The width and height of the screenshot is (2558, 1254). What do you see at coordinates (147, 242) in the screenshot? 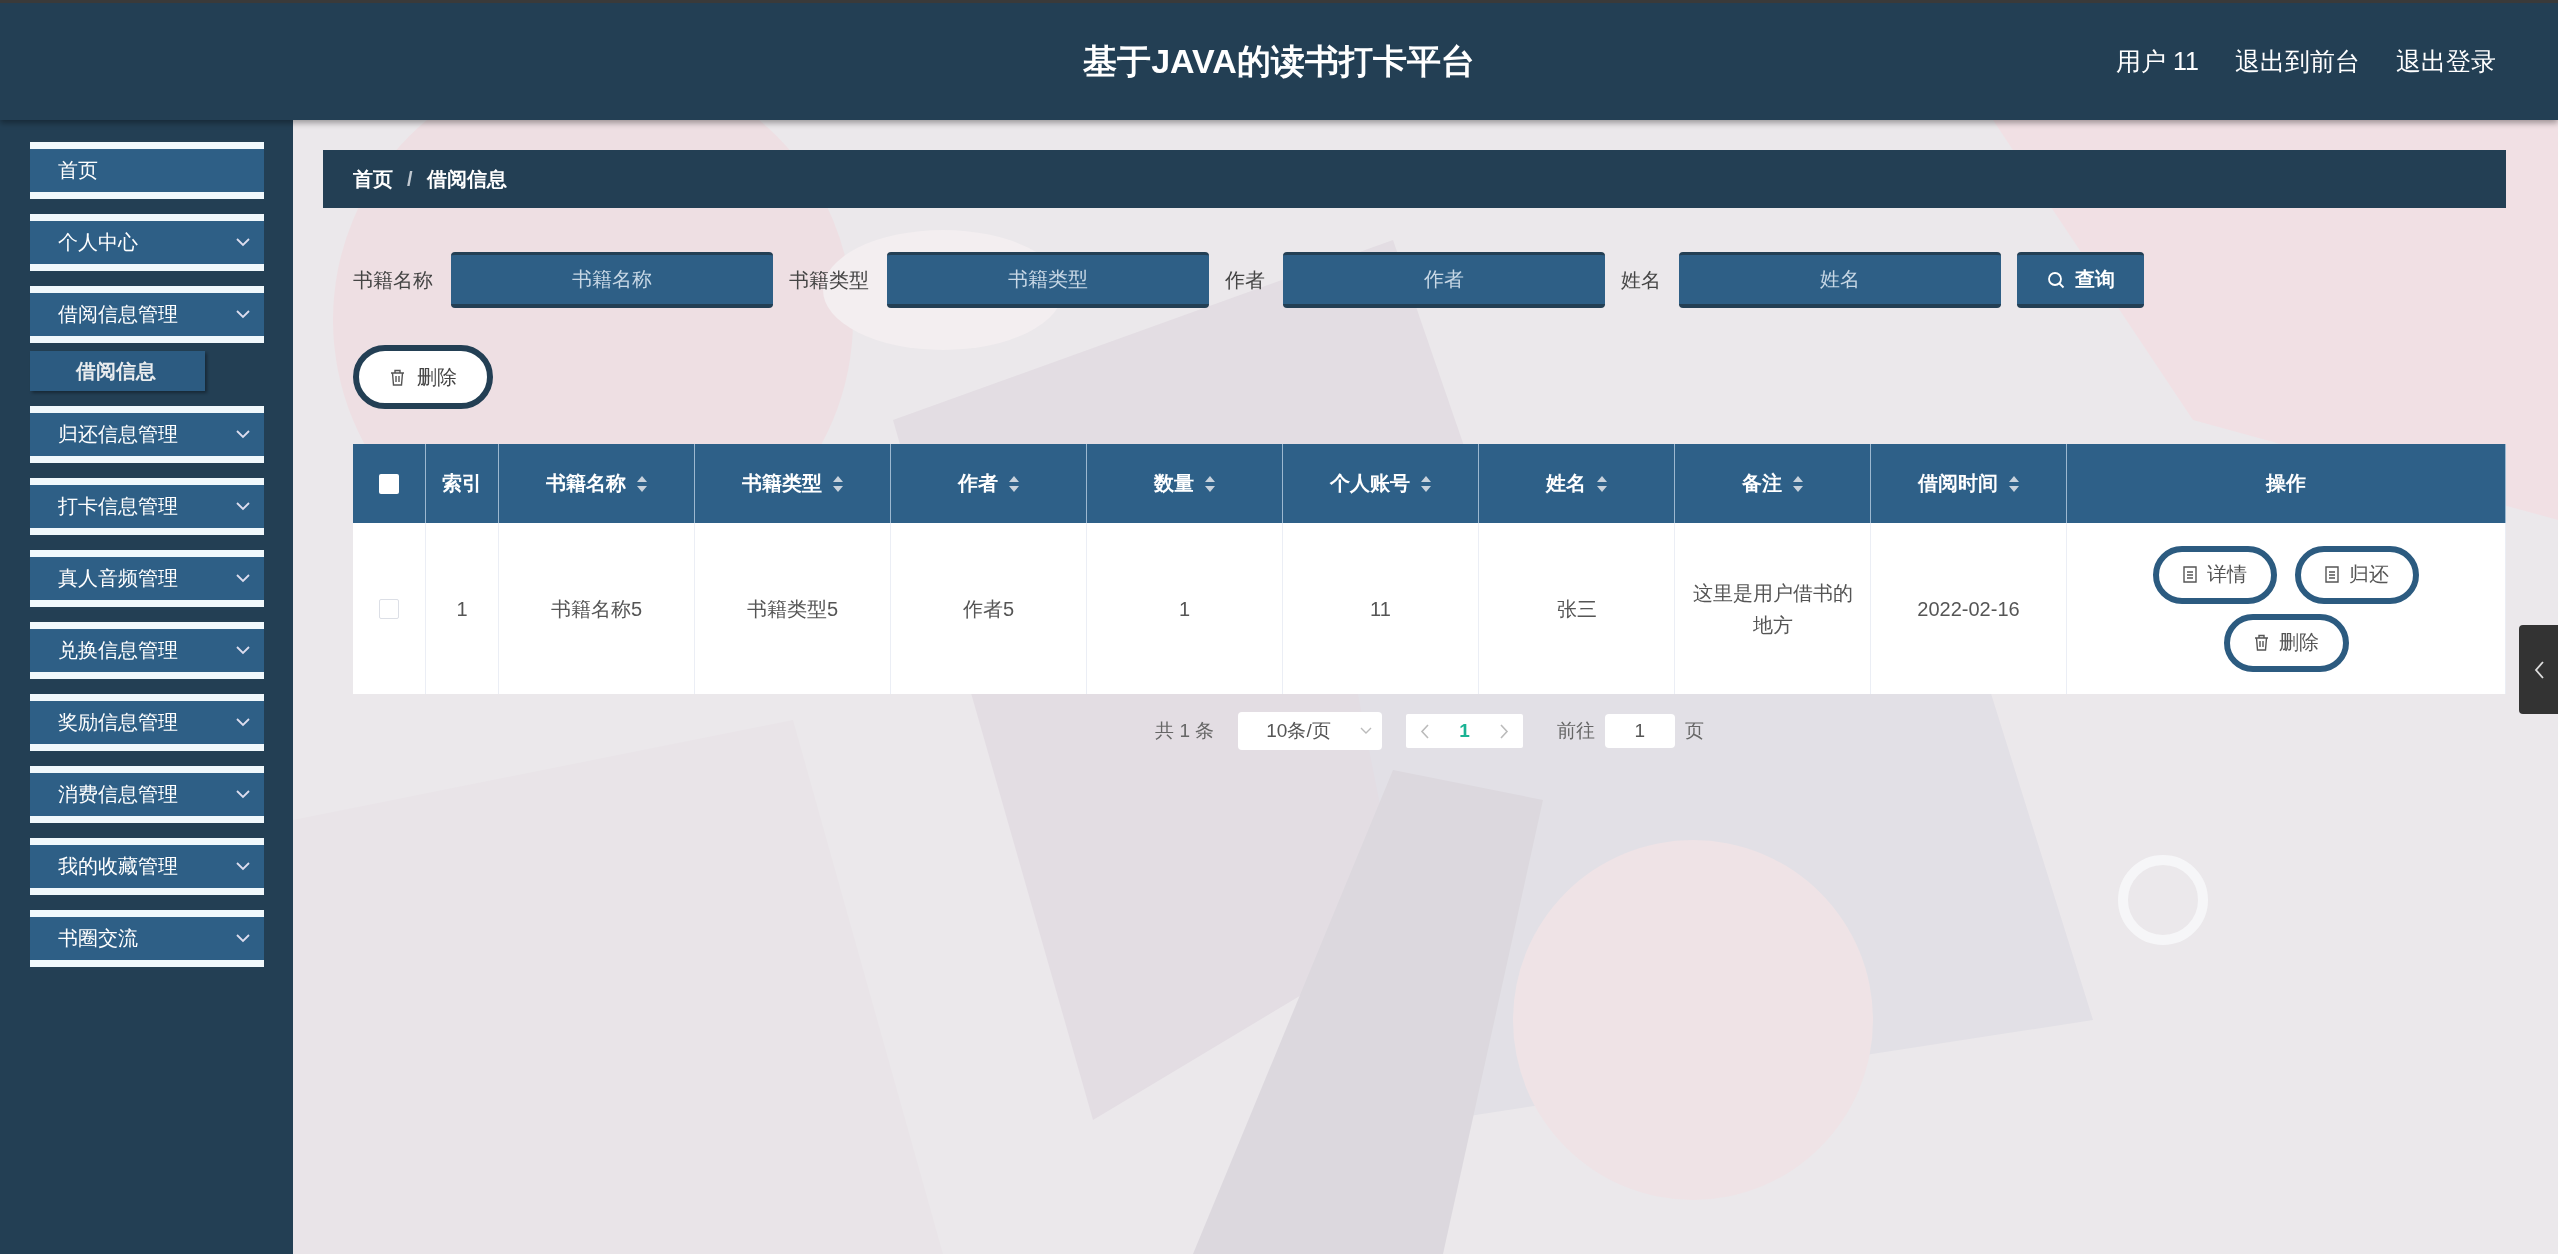
I see `menu-item: 个人中心` at bounding box center [147, 242].